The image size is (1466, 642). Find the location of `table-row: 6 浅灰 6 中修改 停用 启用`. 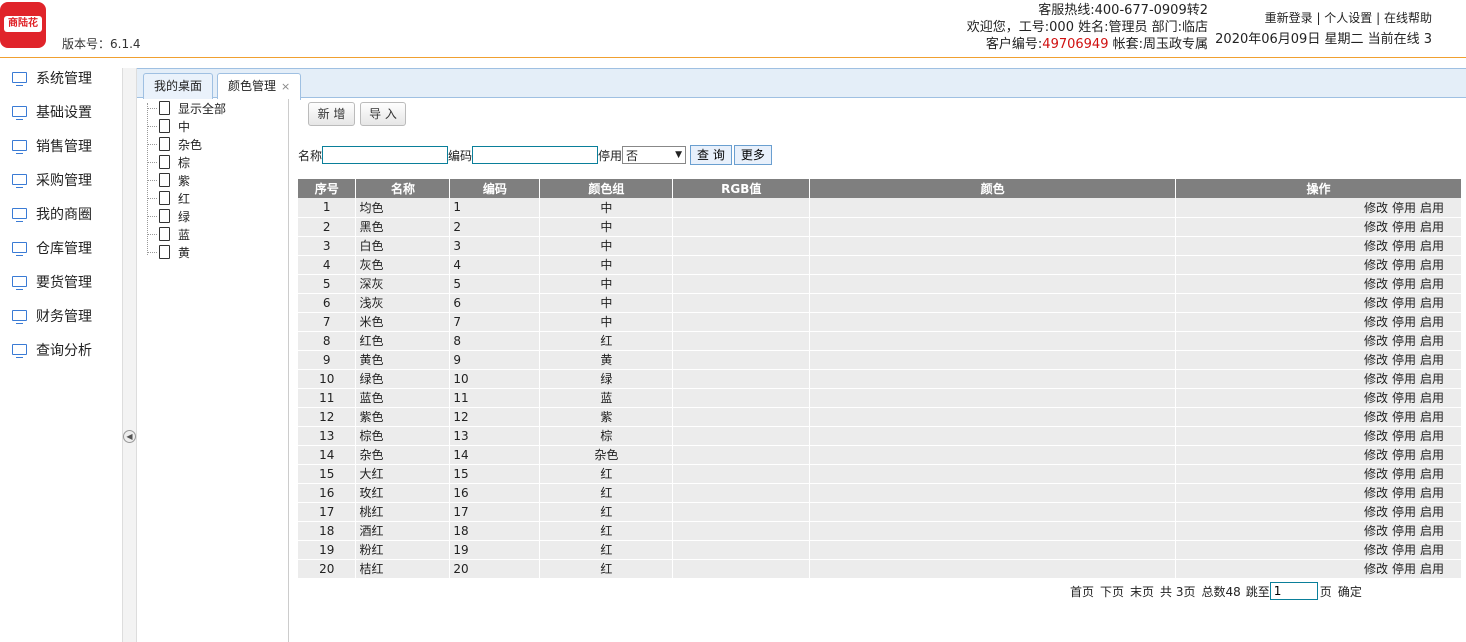

table-row: 6 浅灰 6 中修改 停用 启用 is located at coordinates (880, 303).